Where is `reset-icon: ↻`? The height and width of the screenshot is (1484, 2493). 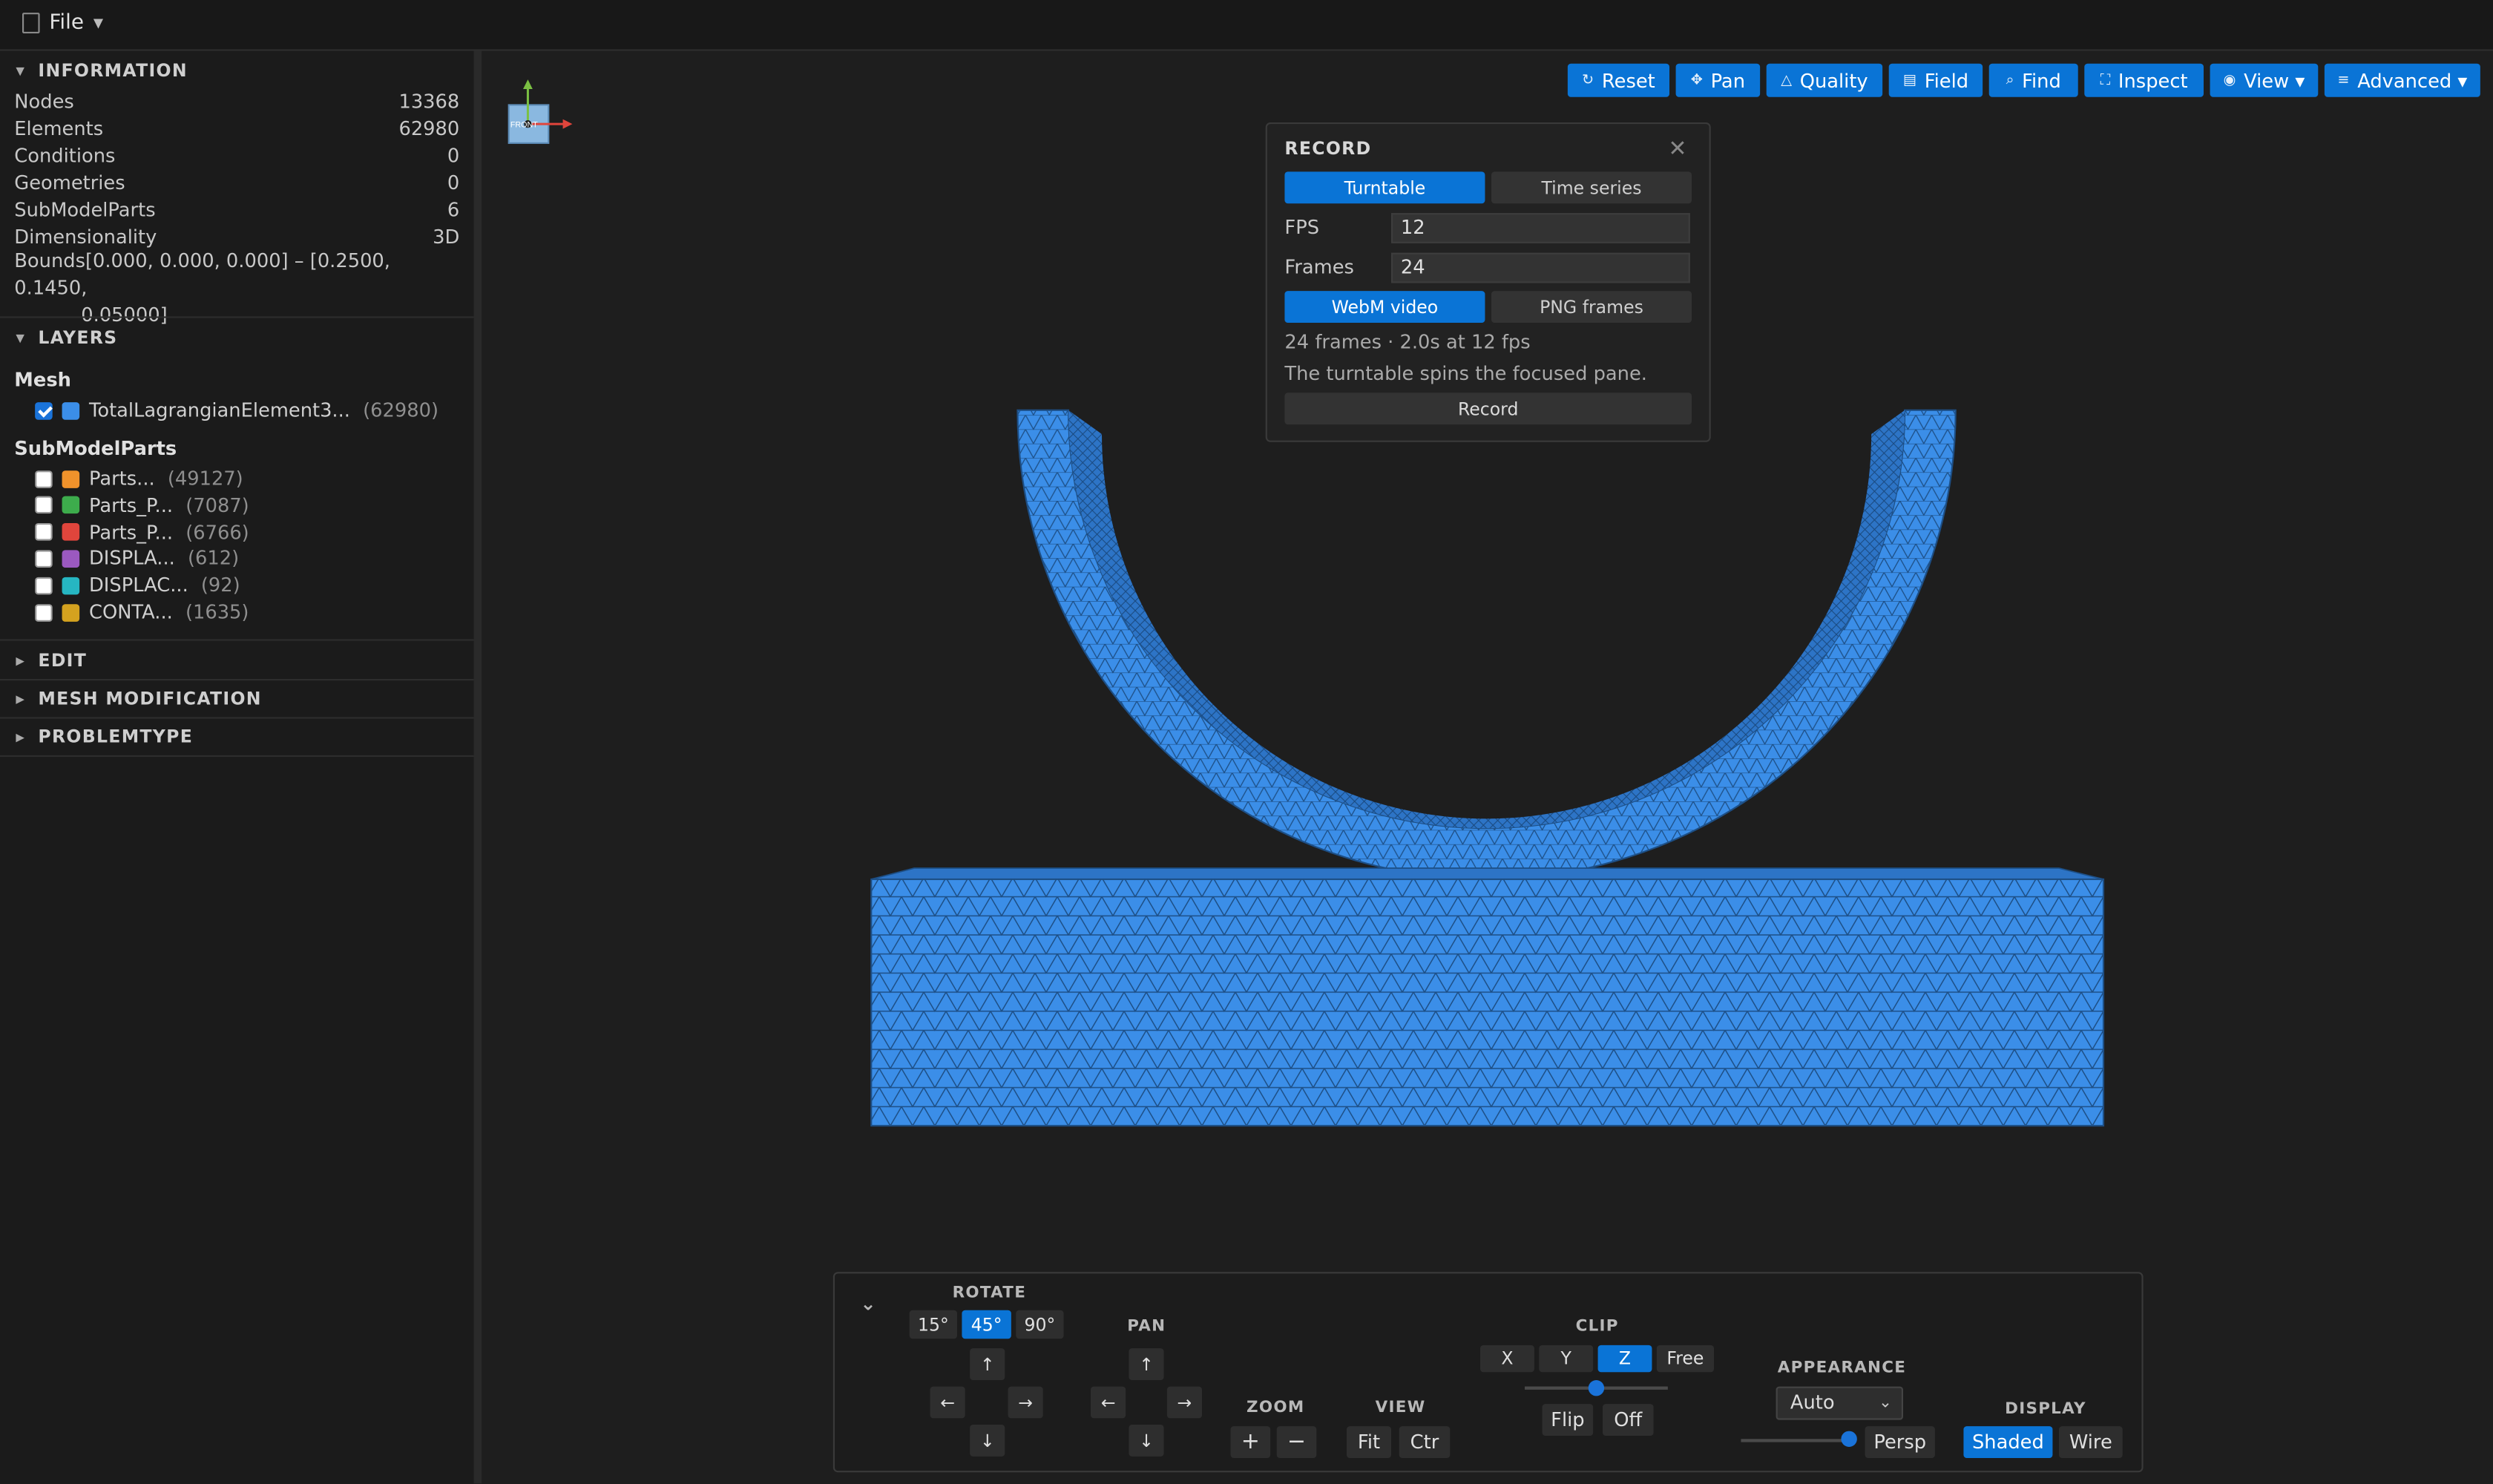
reset-icon: ↻ is located at coordinates (1588, 80).